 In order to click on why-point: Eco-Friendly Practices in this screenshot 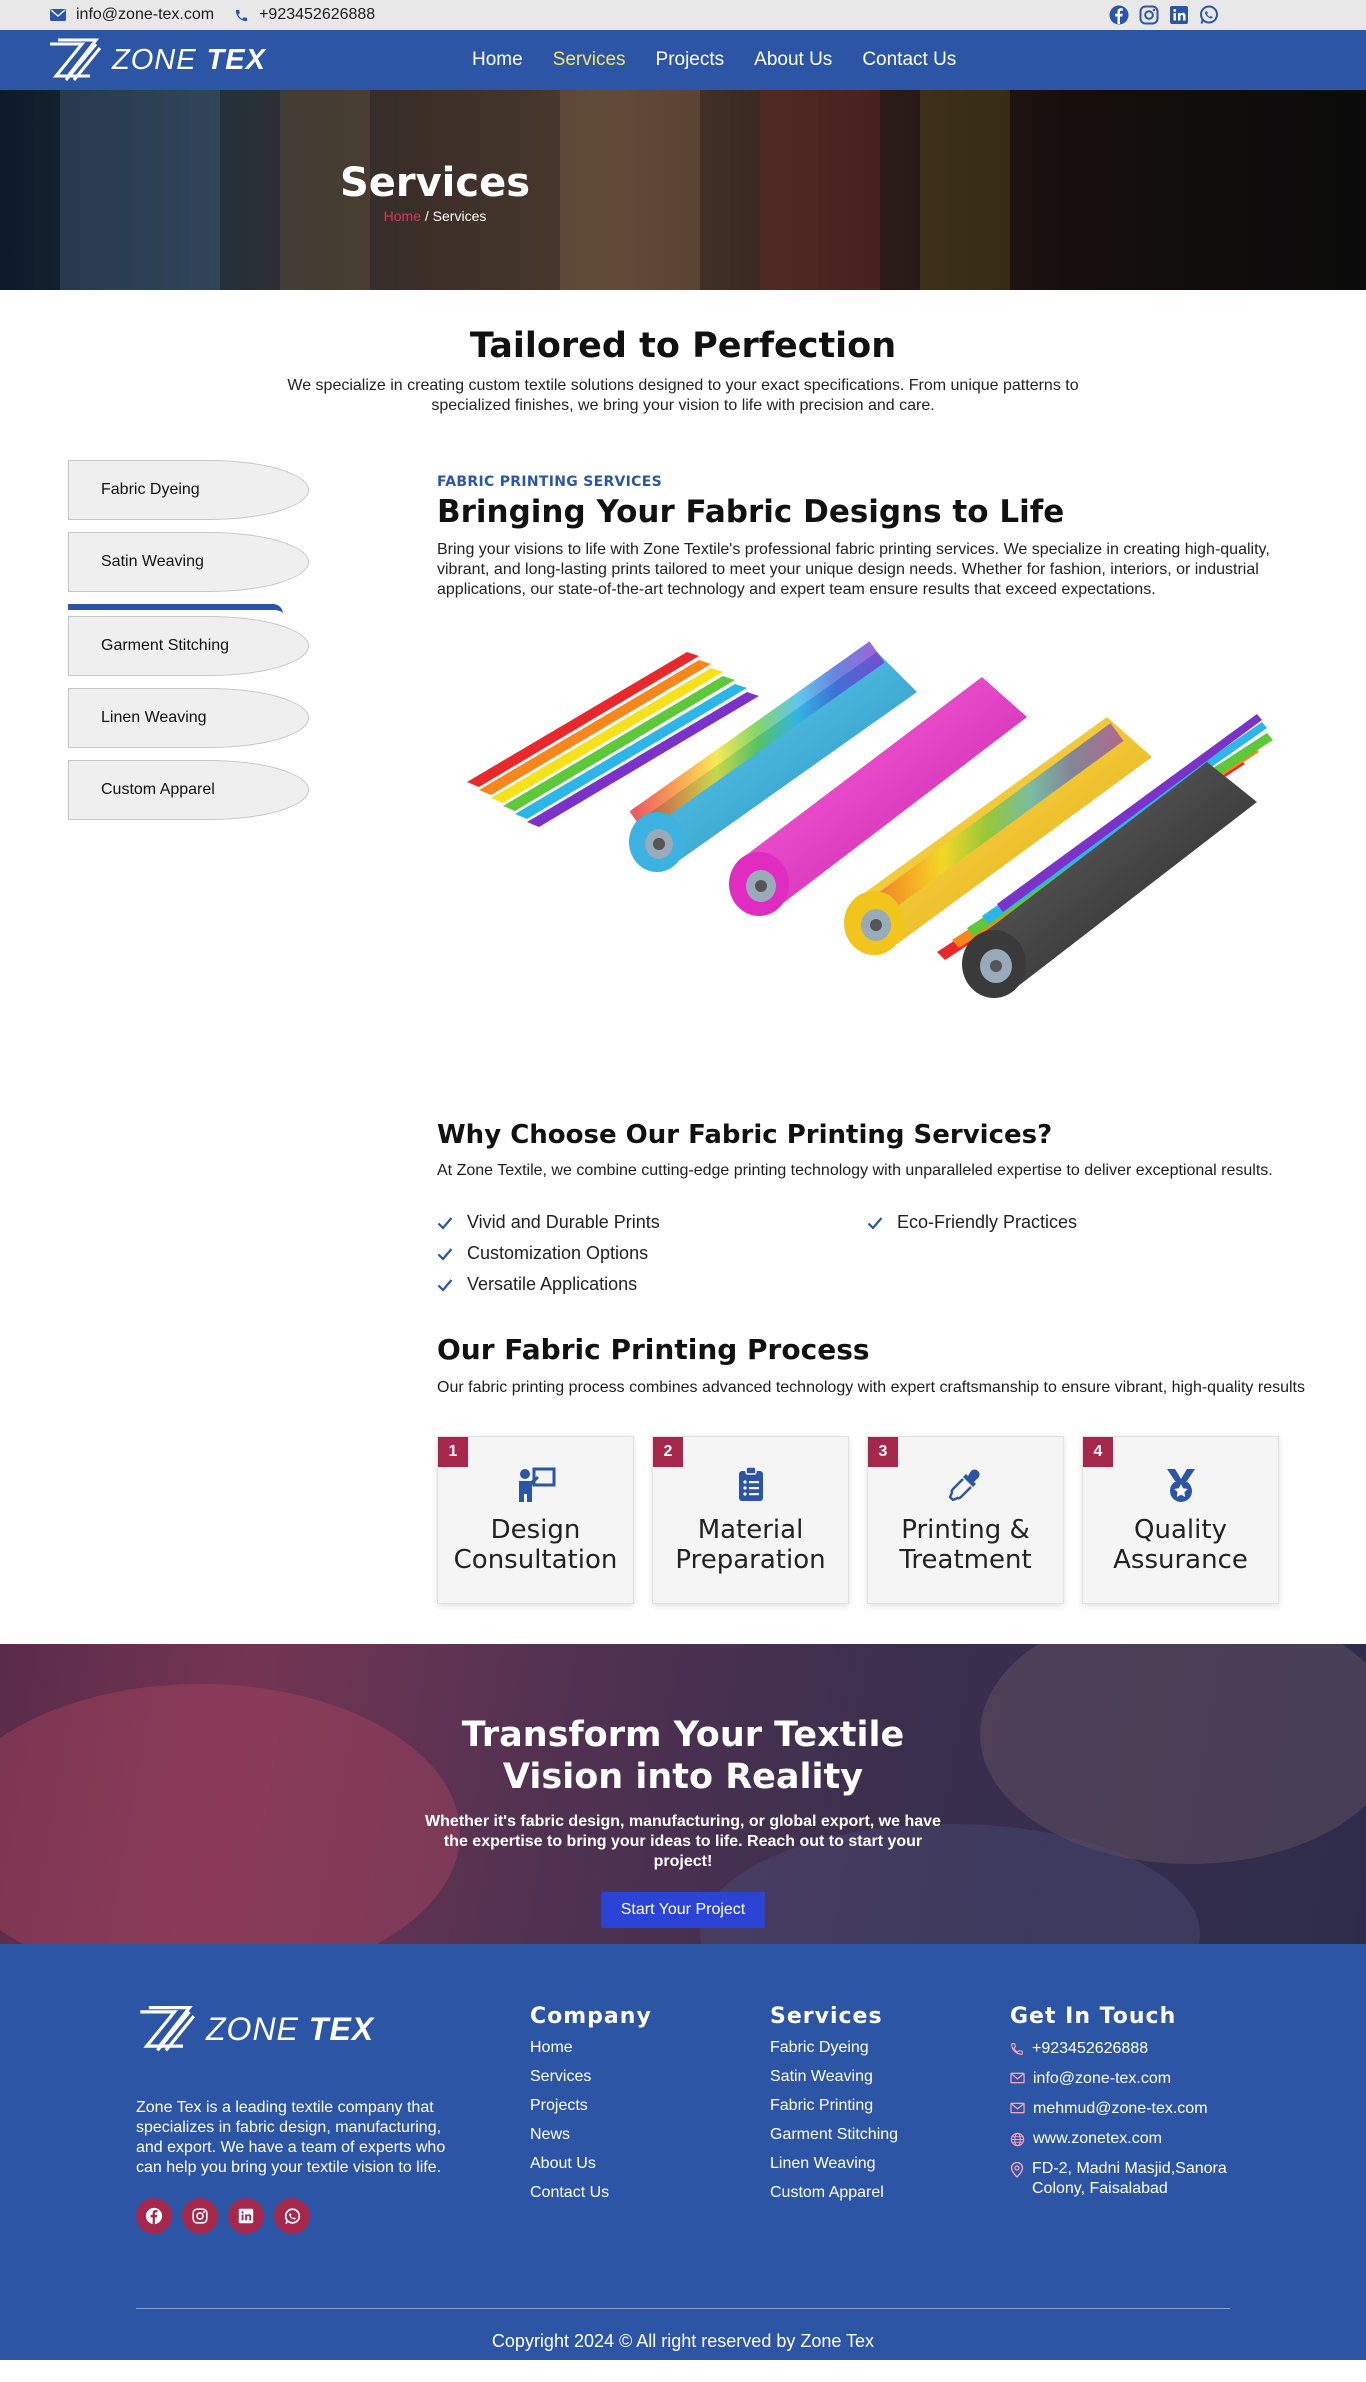, I will do `click(1082, 1222)`.